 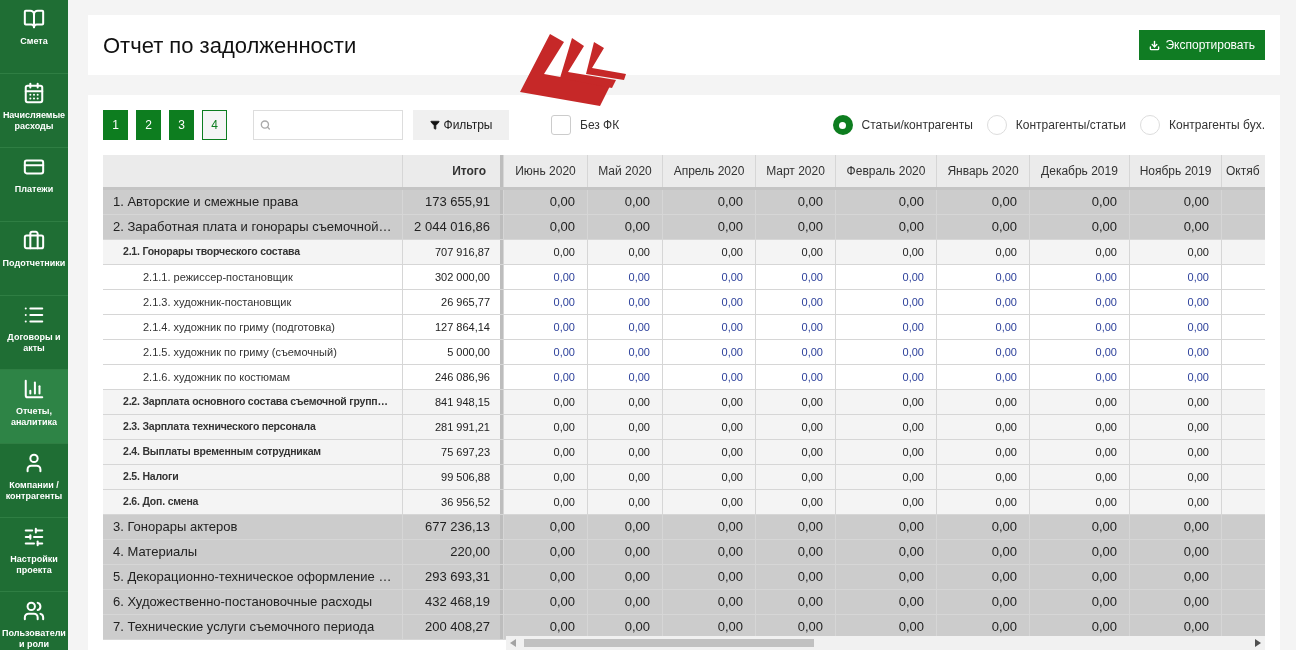 What do you see at coordinates (513, 643) in the screenshot?
I see `scroll-left-icon` at bounding box center [513, 643].